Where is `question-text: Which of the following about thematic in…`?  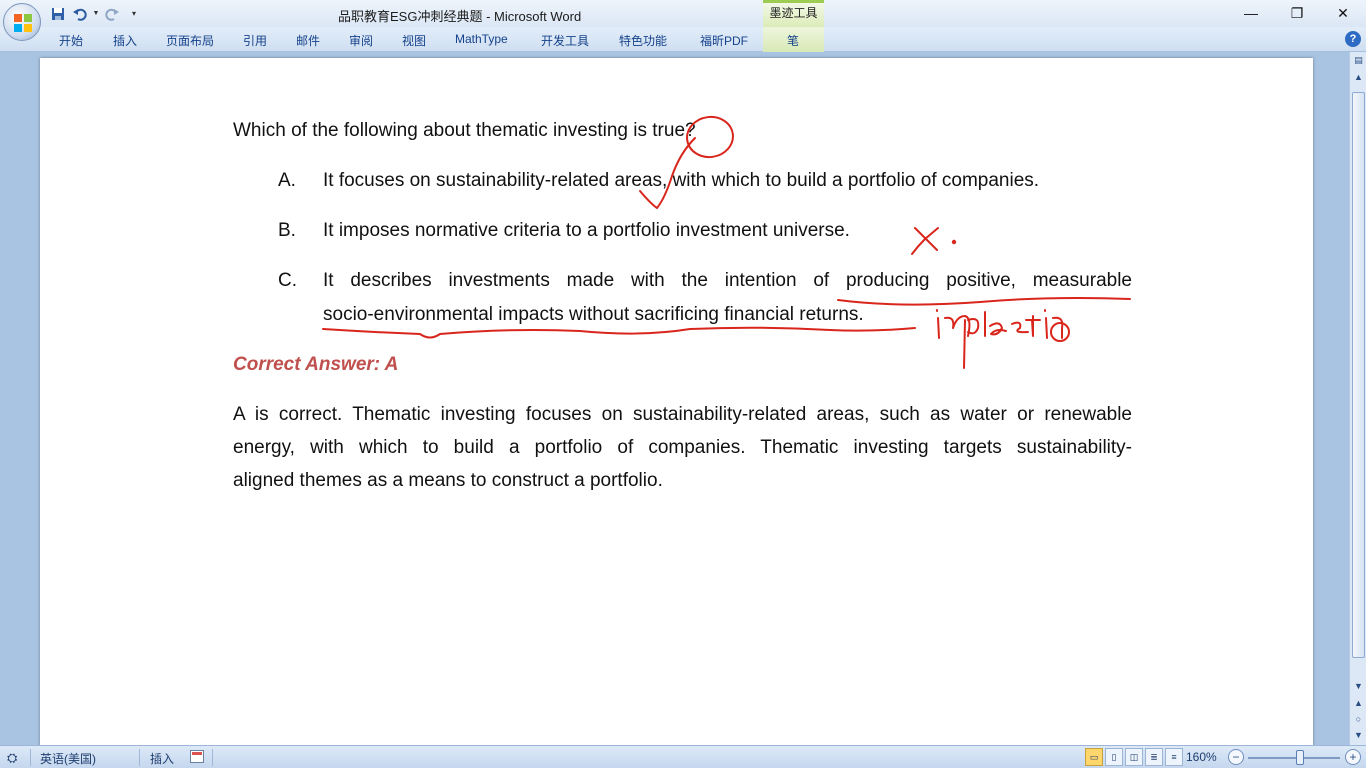 question-text: Which of the following about thematic in… is located at coordinates (464, 130).